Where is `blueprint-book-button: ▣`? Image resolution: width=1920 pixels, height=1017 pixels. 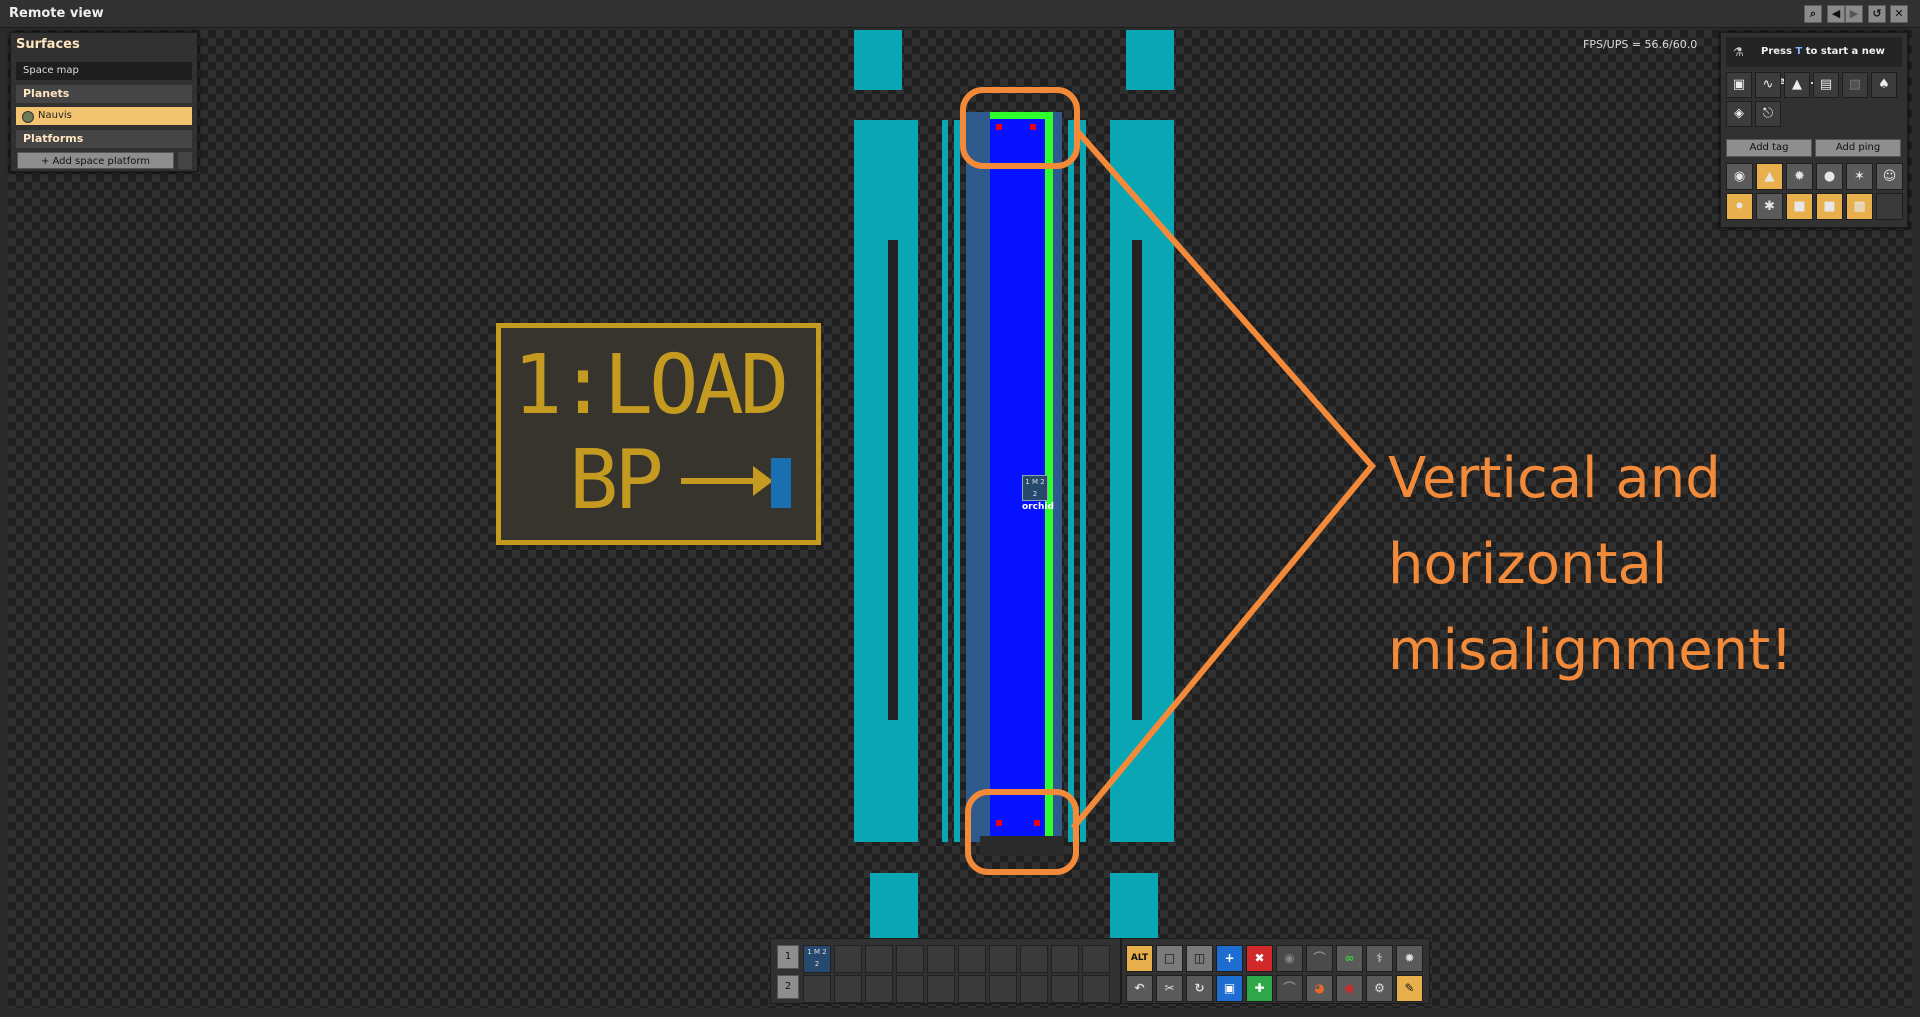 blueprint-book-button: ▣ is located at coordinates (1229, 988).